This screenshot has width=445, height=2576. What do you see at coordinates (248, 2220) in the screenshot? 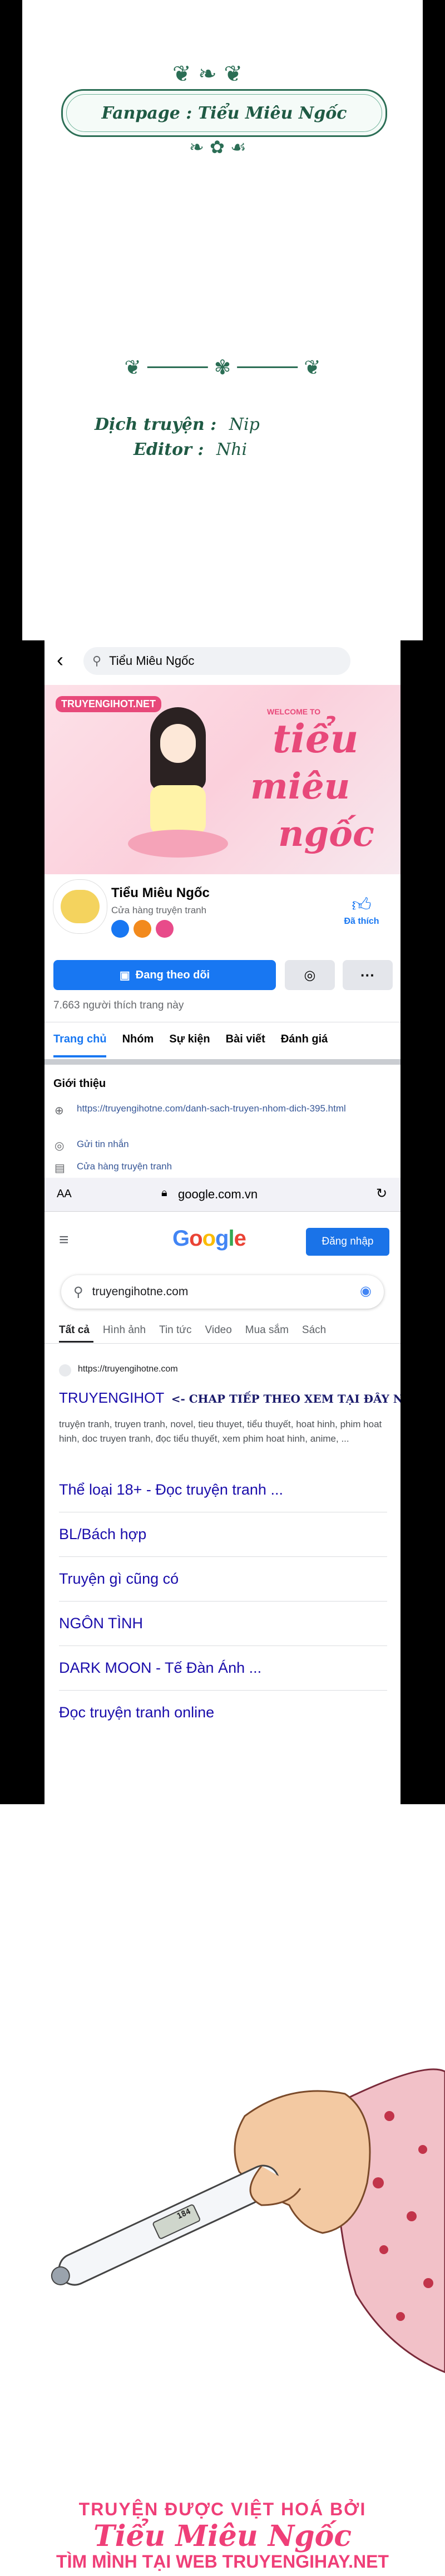
I see `hand-thermometer-illustration` at bounding box center [248, 2220].